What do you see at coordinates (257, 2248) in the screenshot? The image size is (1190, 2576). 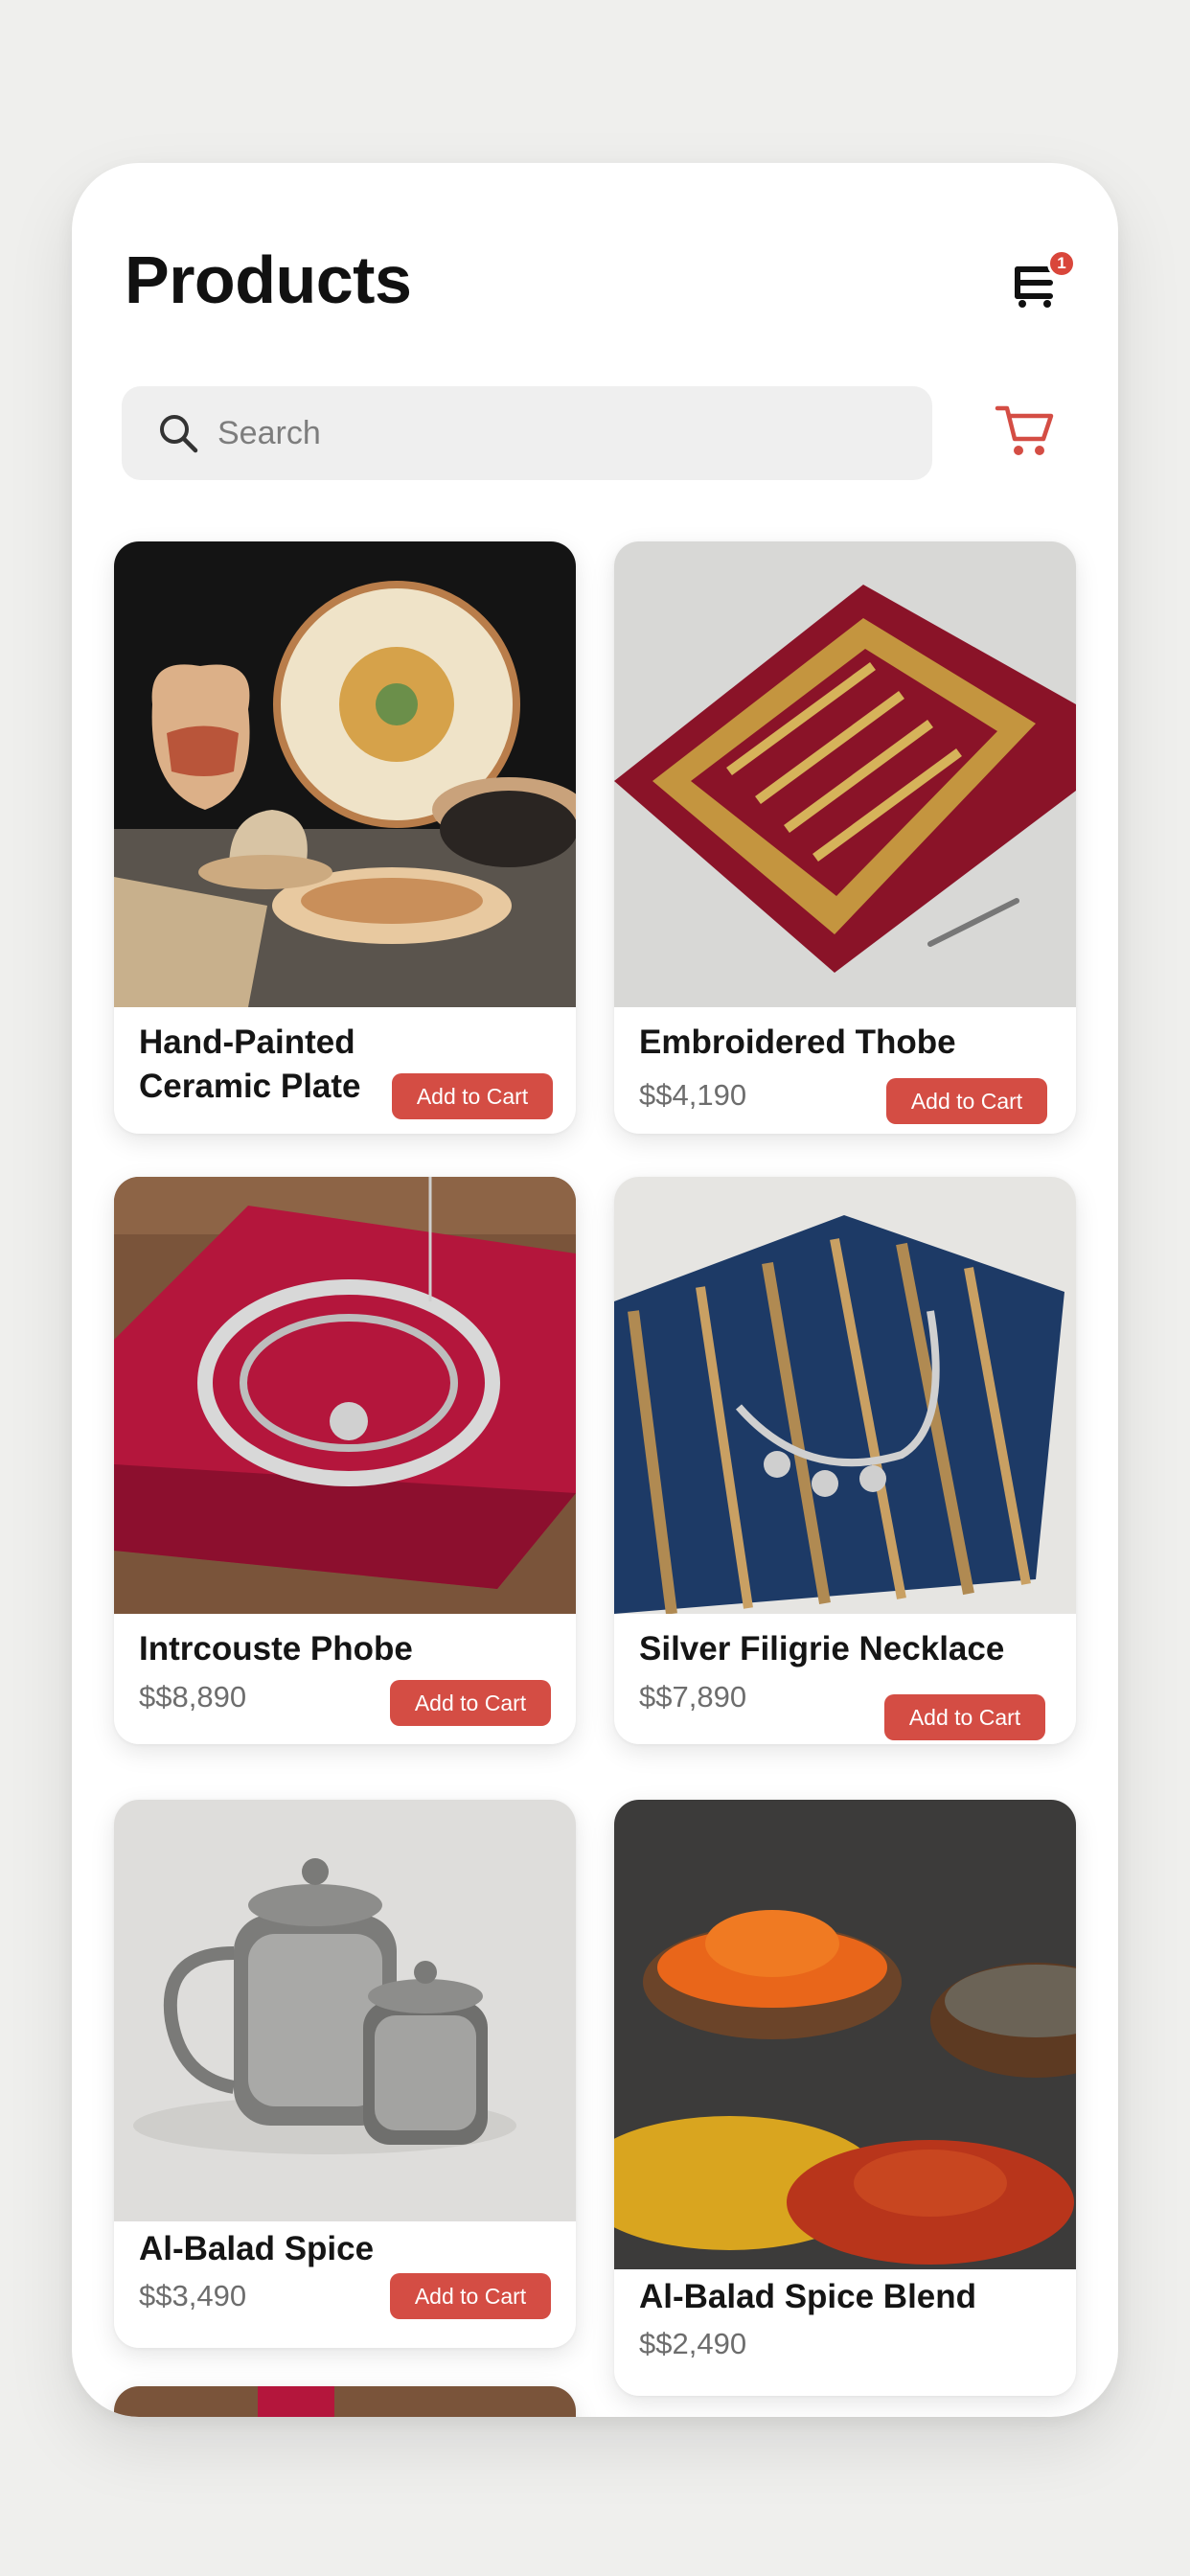 I see `product-name: Al-Balad Spice` at bounding box center [257, 2248].